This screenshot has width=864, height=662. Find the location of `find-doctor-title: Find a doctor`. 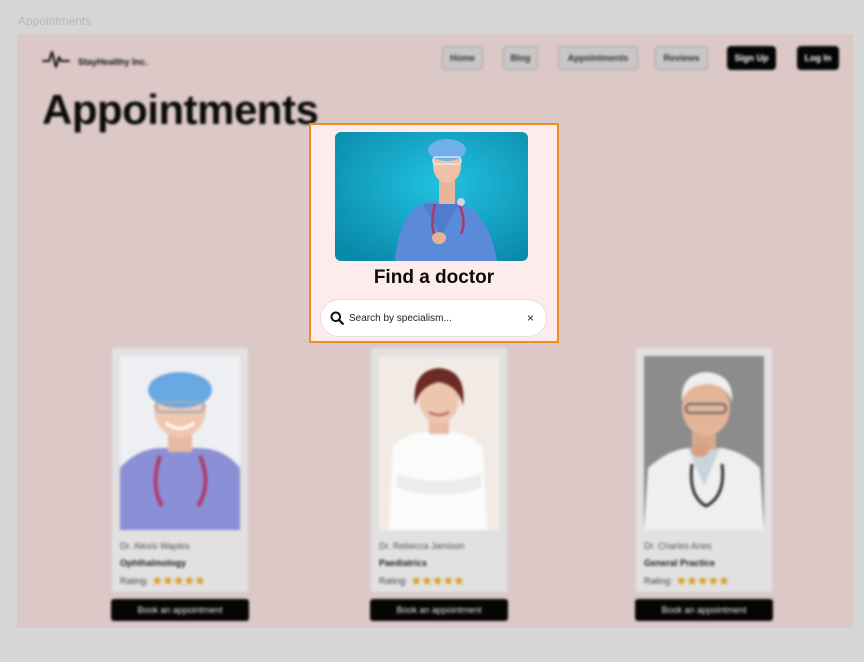

find-doctor-title: Find a doctor is located at coordinates (434, 277).